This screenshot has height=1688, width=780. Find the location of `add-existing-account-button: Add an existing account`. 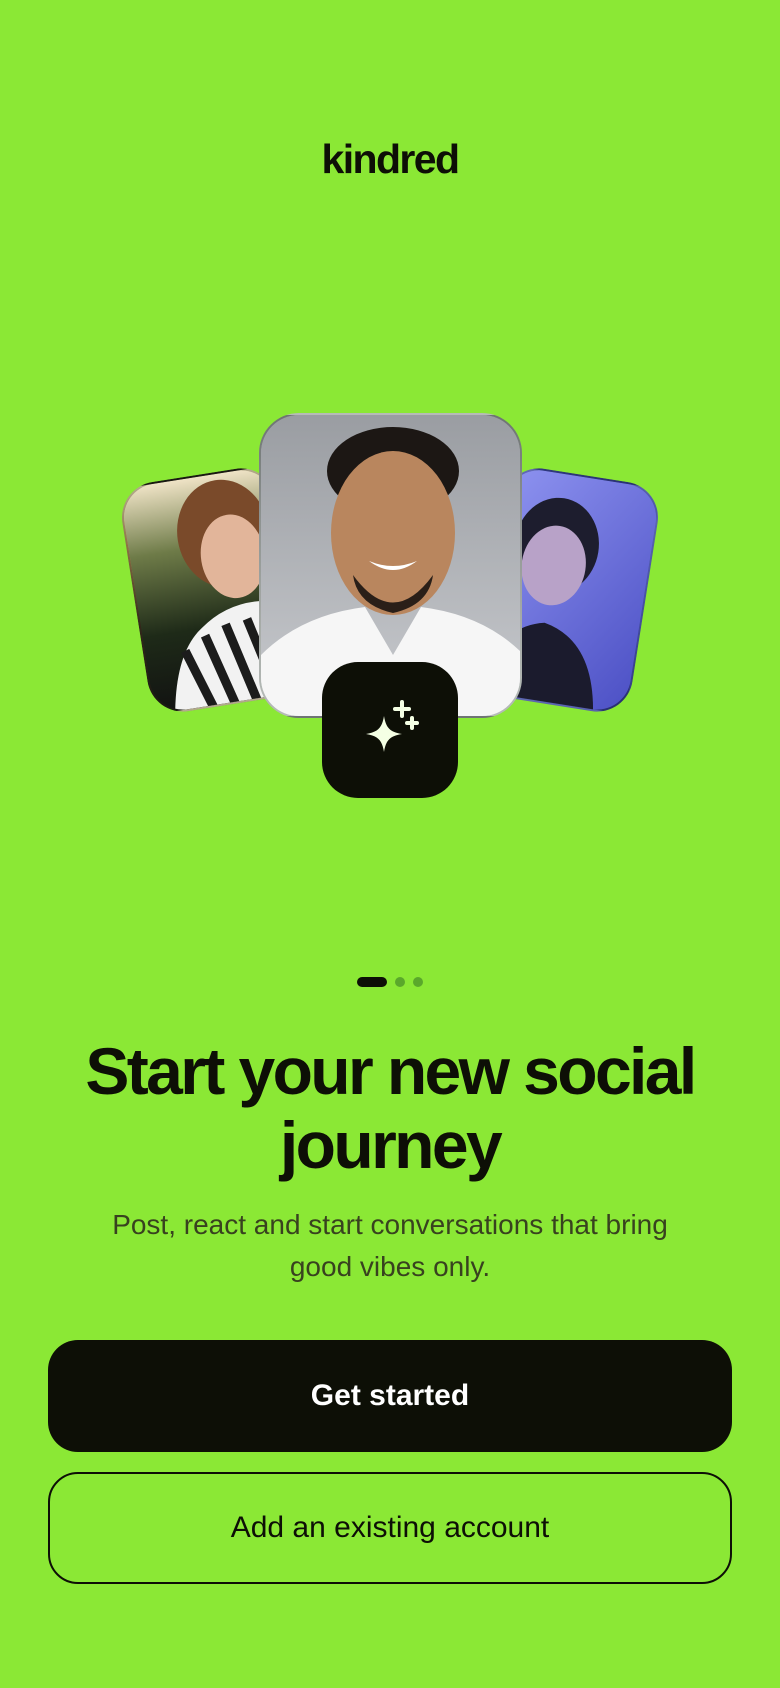

add-existing-account-button: Add an existing account is located at coordinates (390, 1528).